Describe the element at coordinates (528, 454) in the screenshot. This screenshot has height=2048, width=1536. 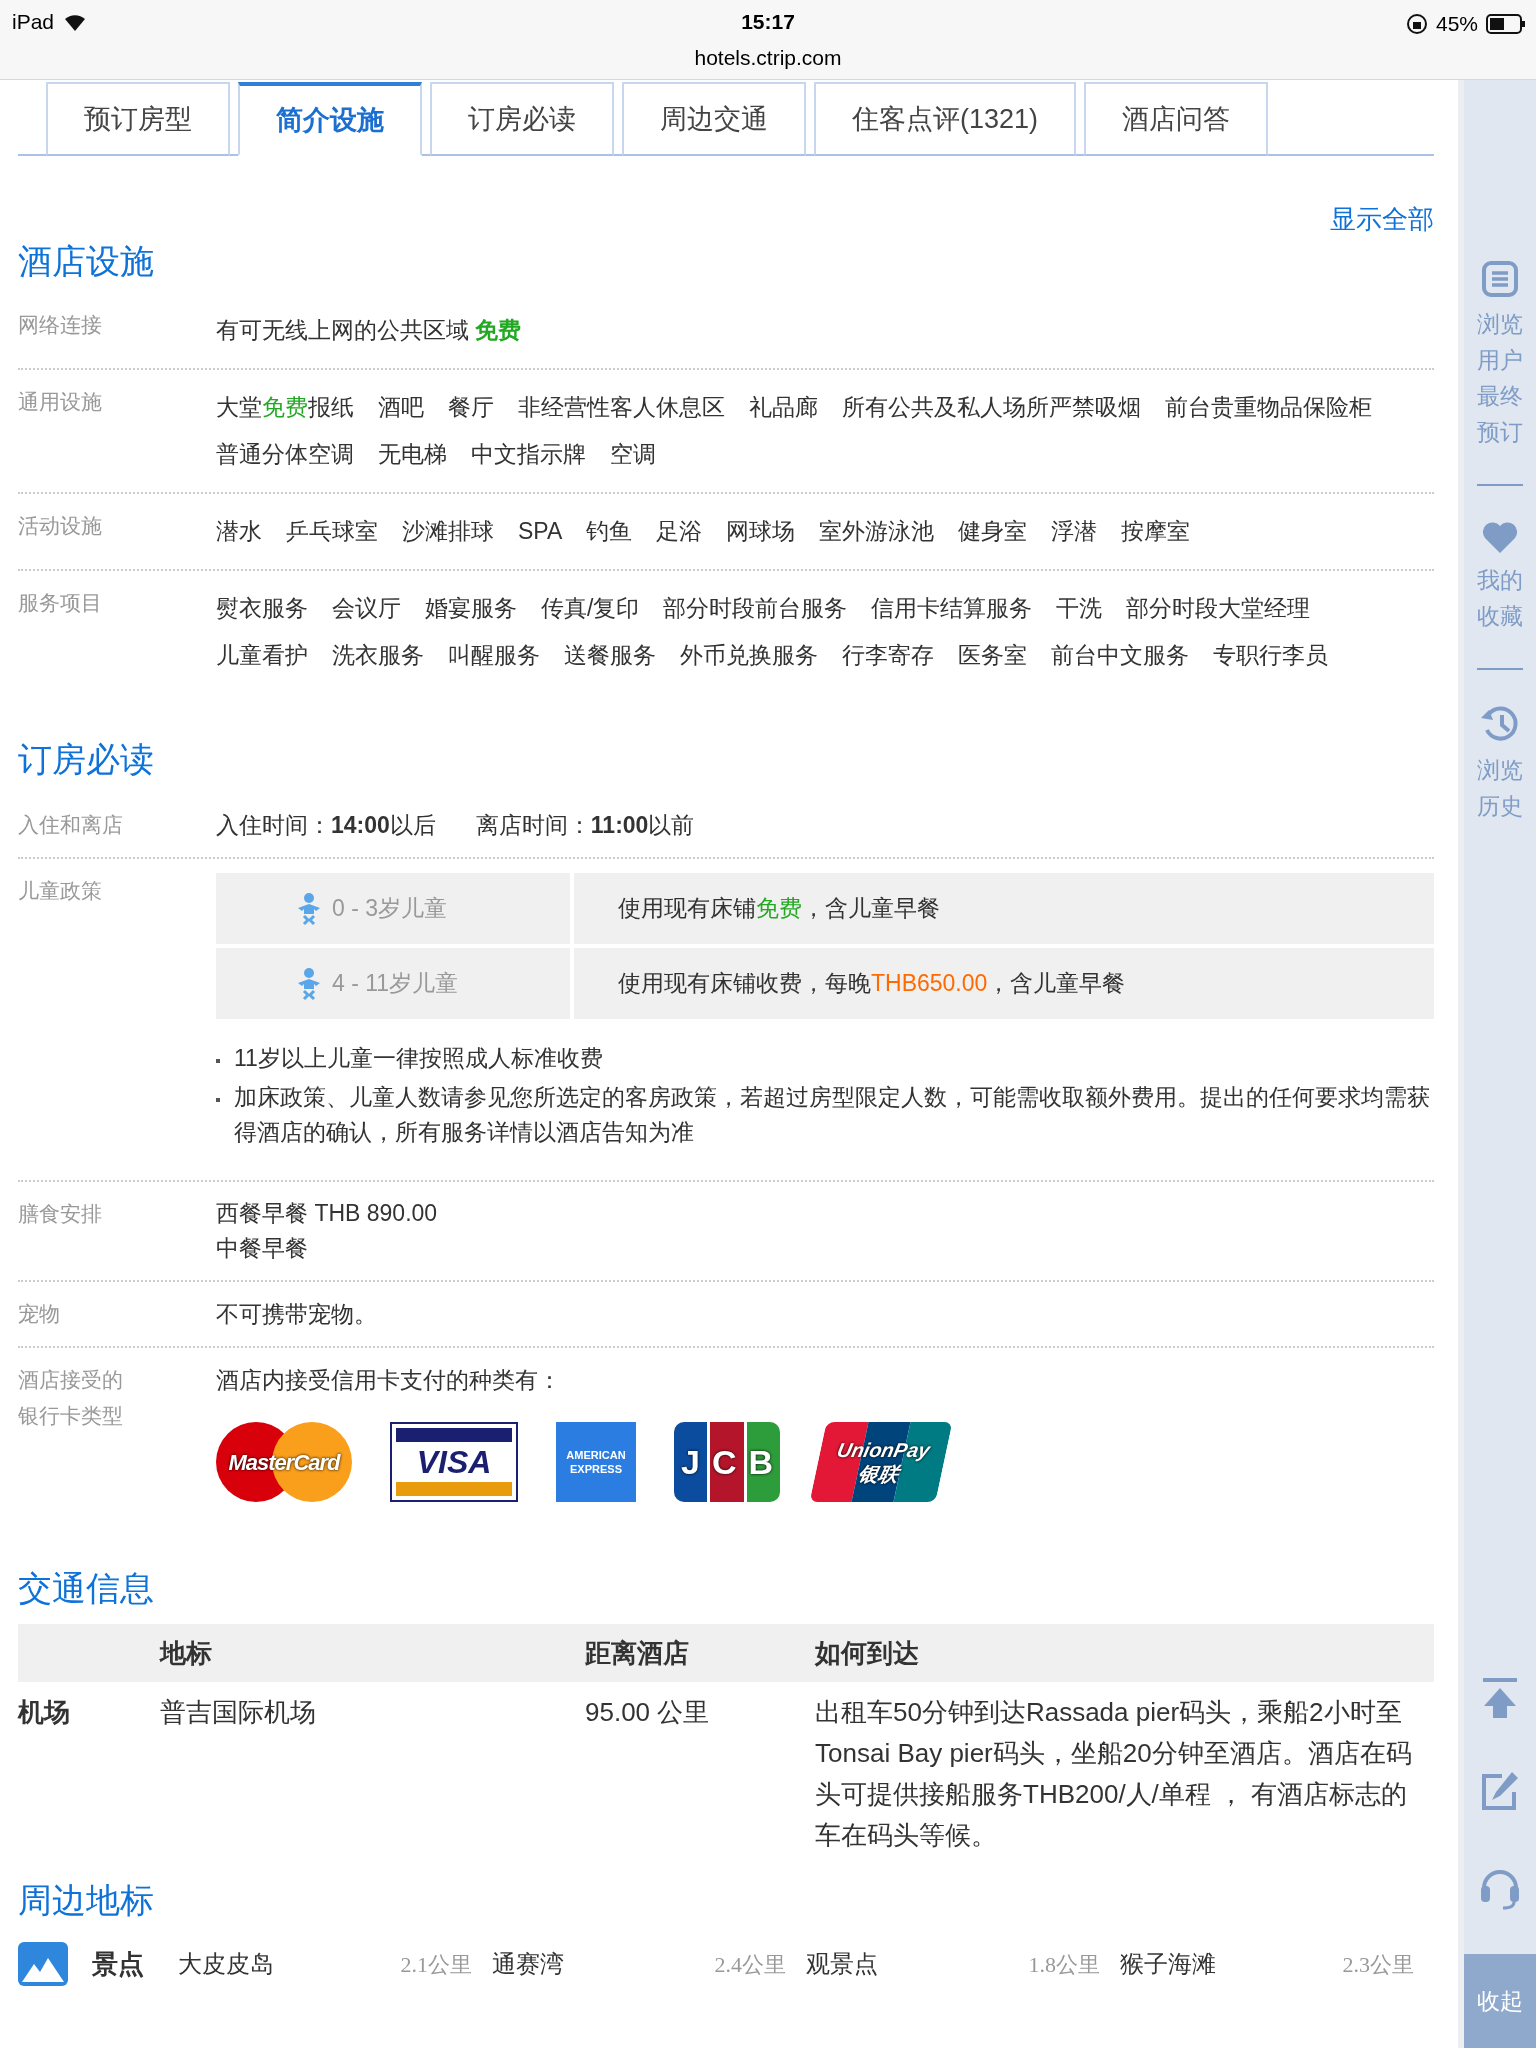
I see `facility-item: 中文指示牌` at that location.